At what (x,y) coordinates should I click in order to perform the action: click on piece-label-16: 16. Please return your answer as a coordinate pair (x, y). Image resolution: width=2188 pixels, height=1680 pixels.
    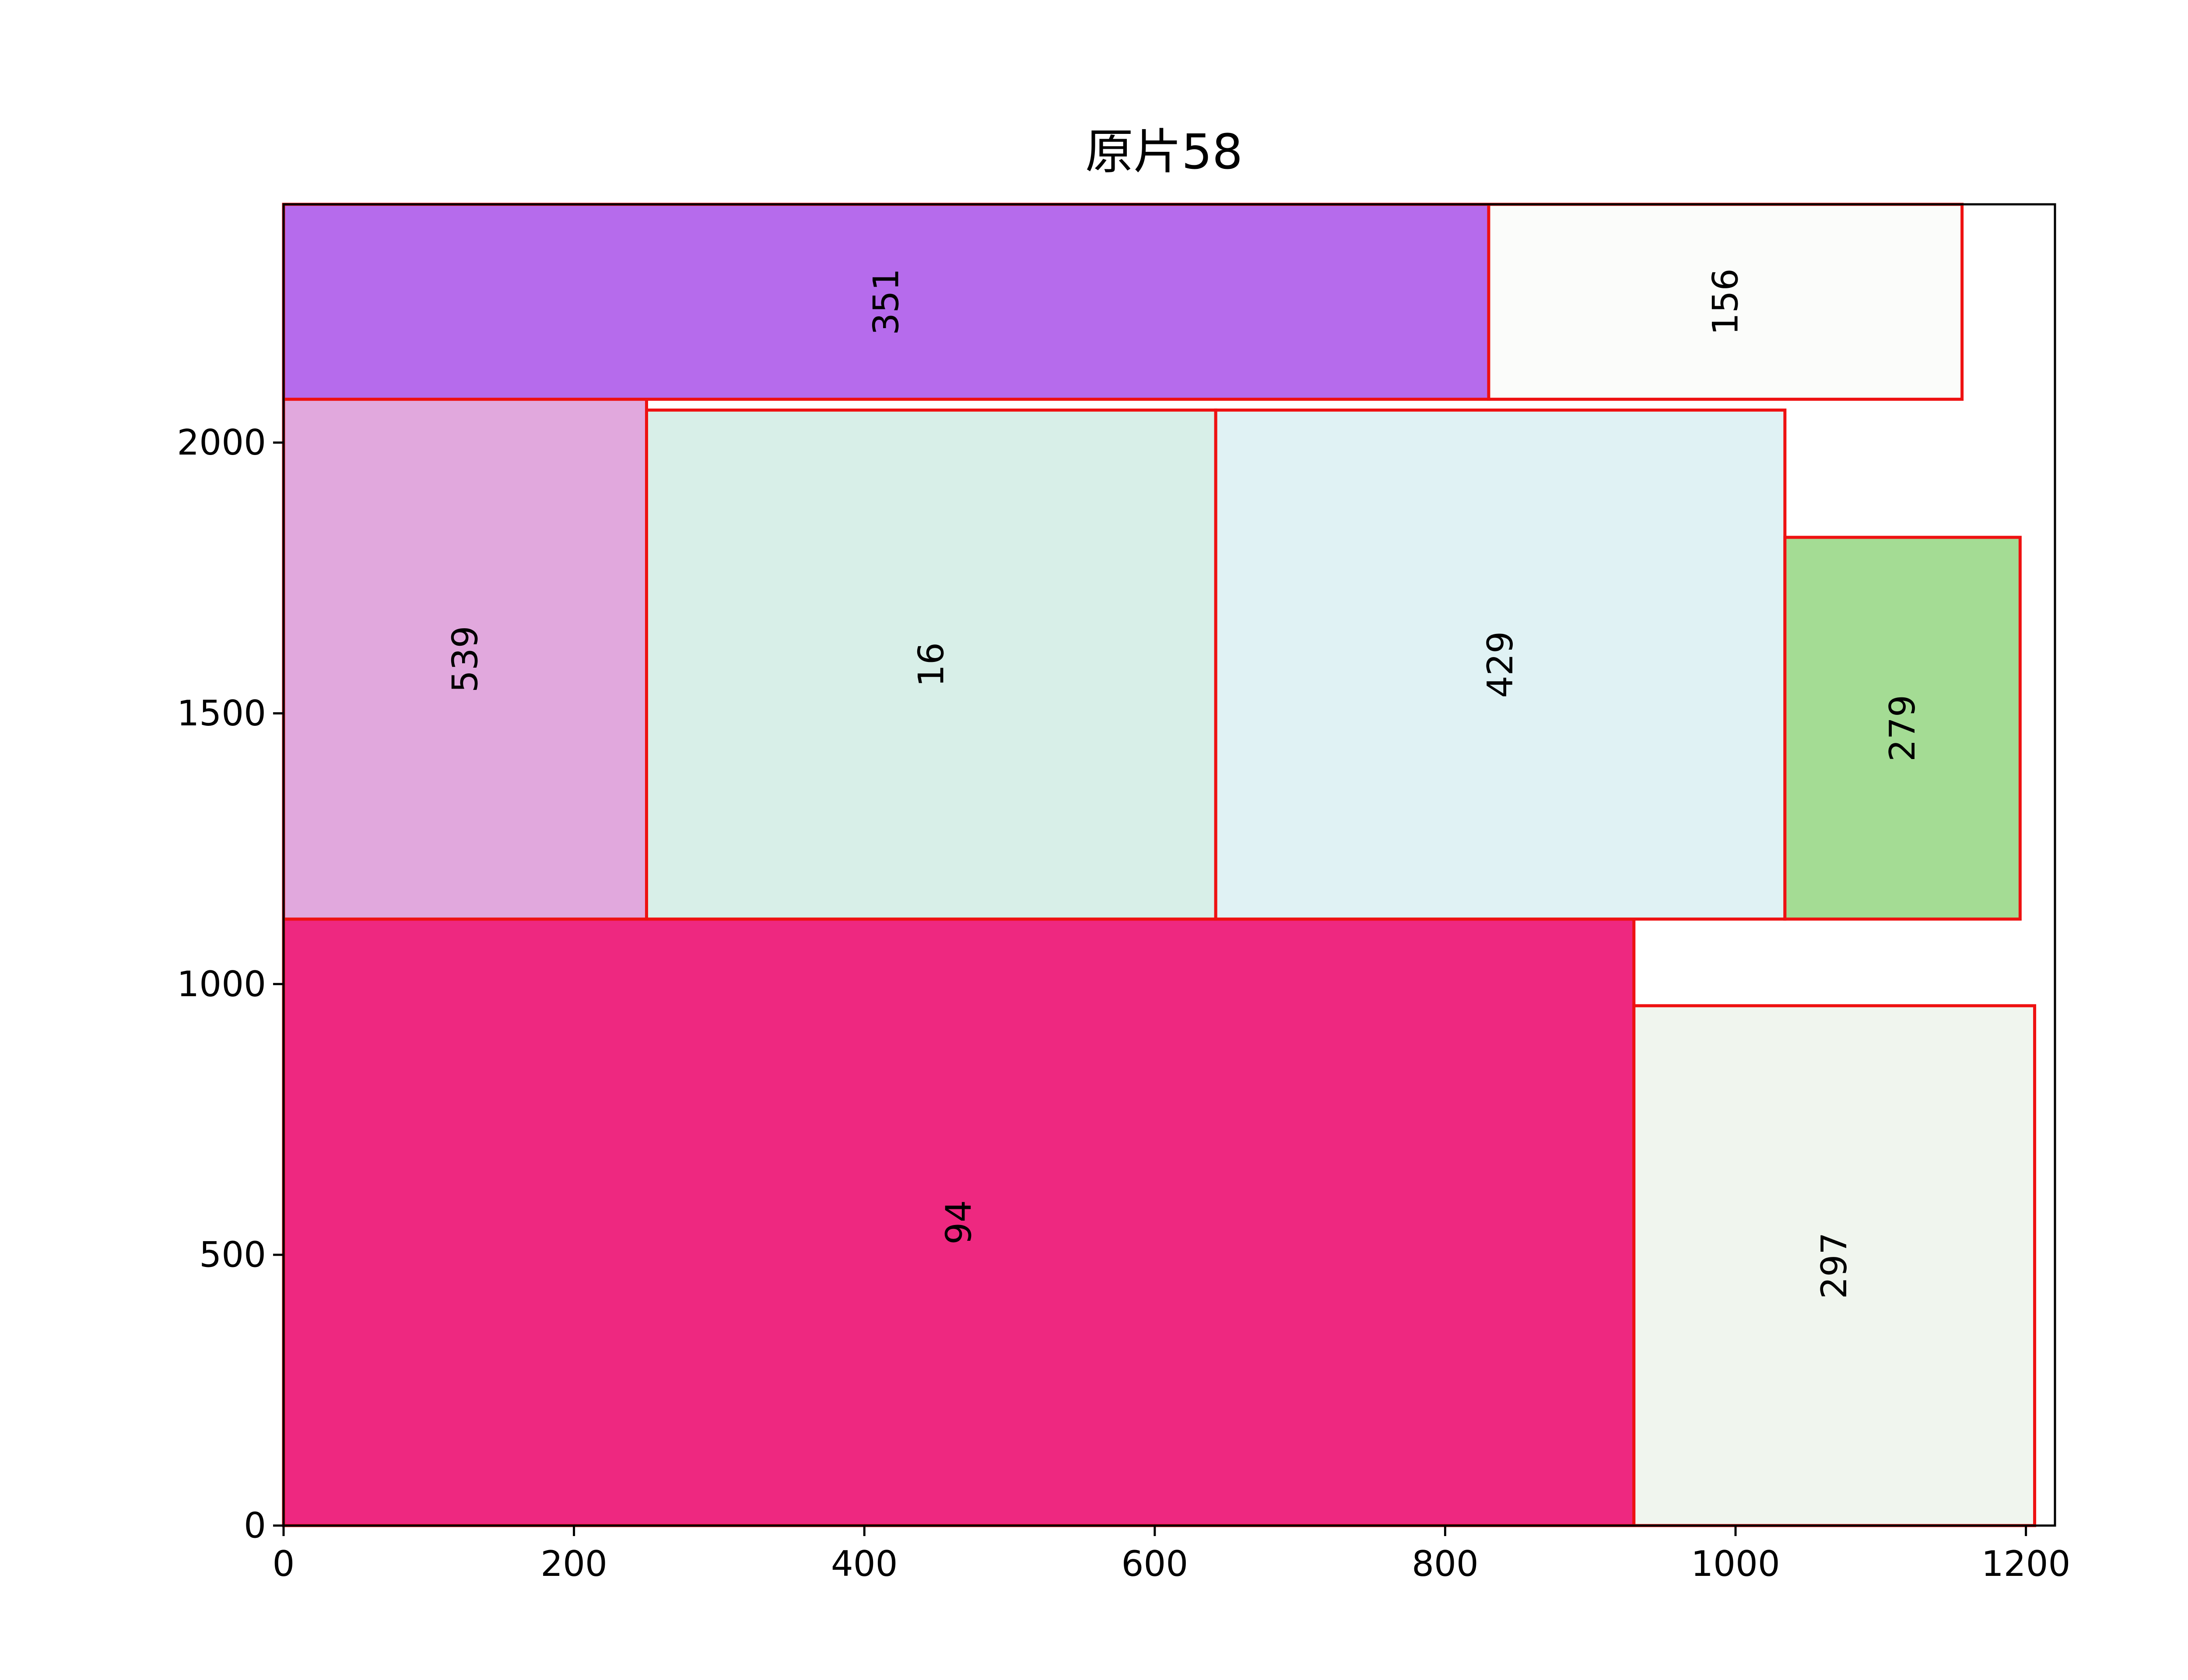
    Looking at the image, I should click on (931, 664).